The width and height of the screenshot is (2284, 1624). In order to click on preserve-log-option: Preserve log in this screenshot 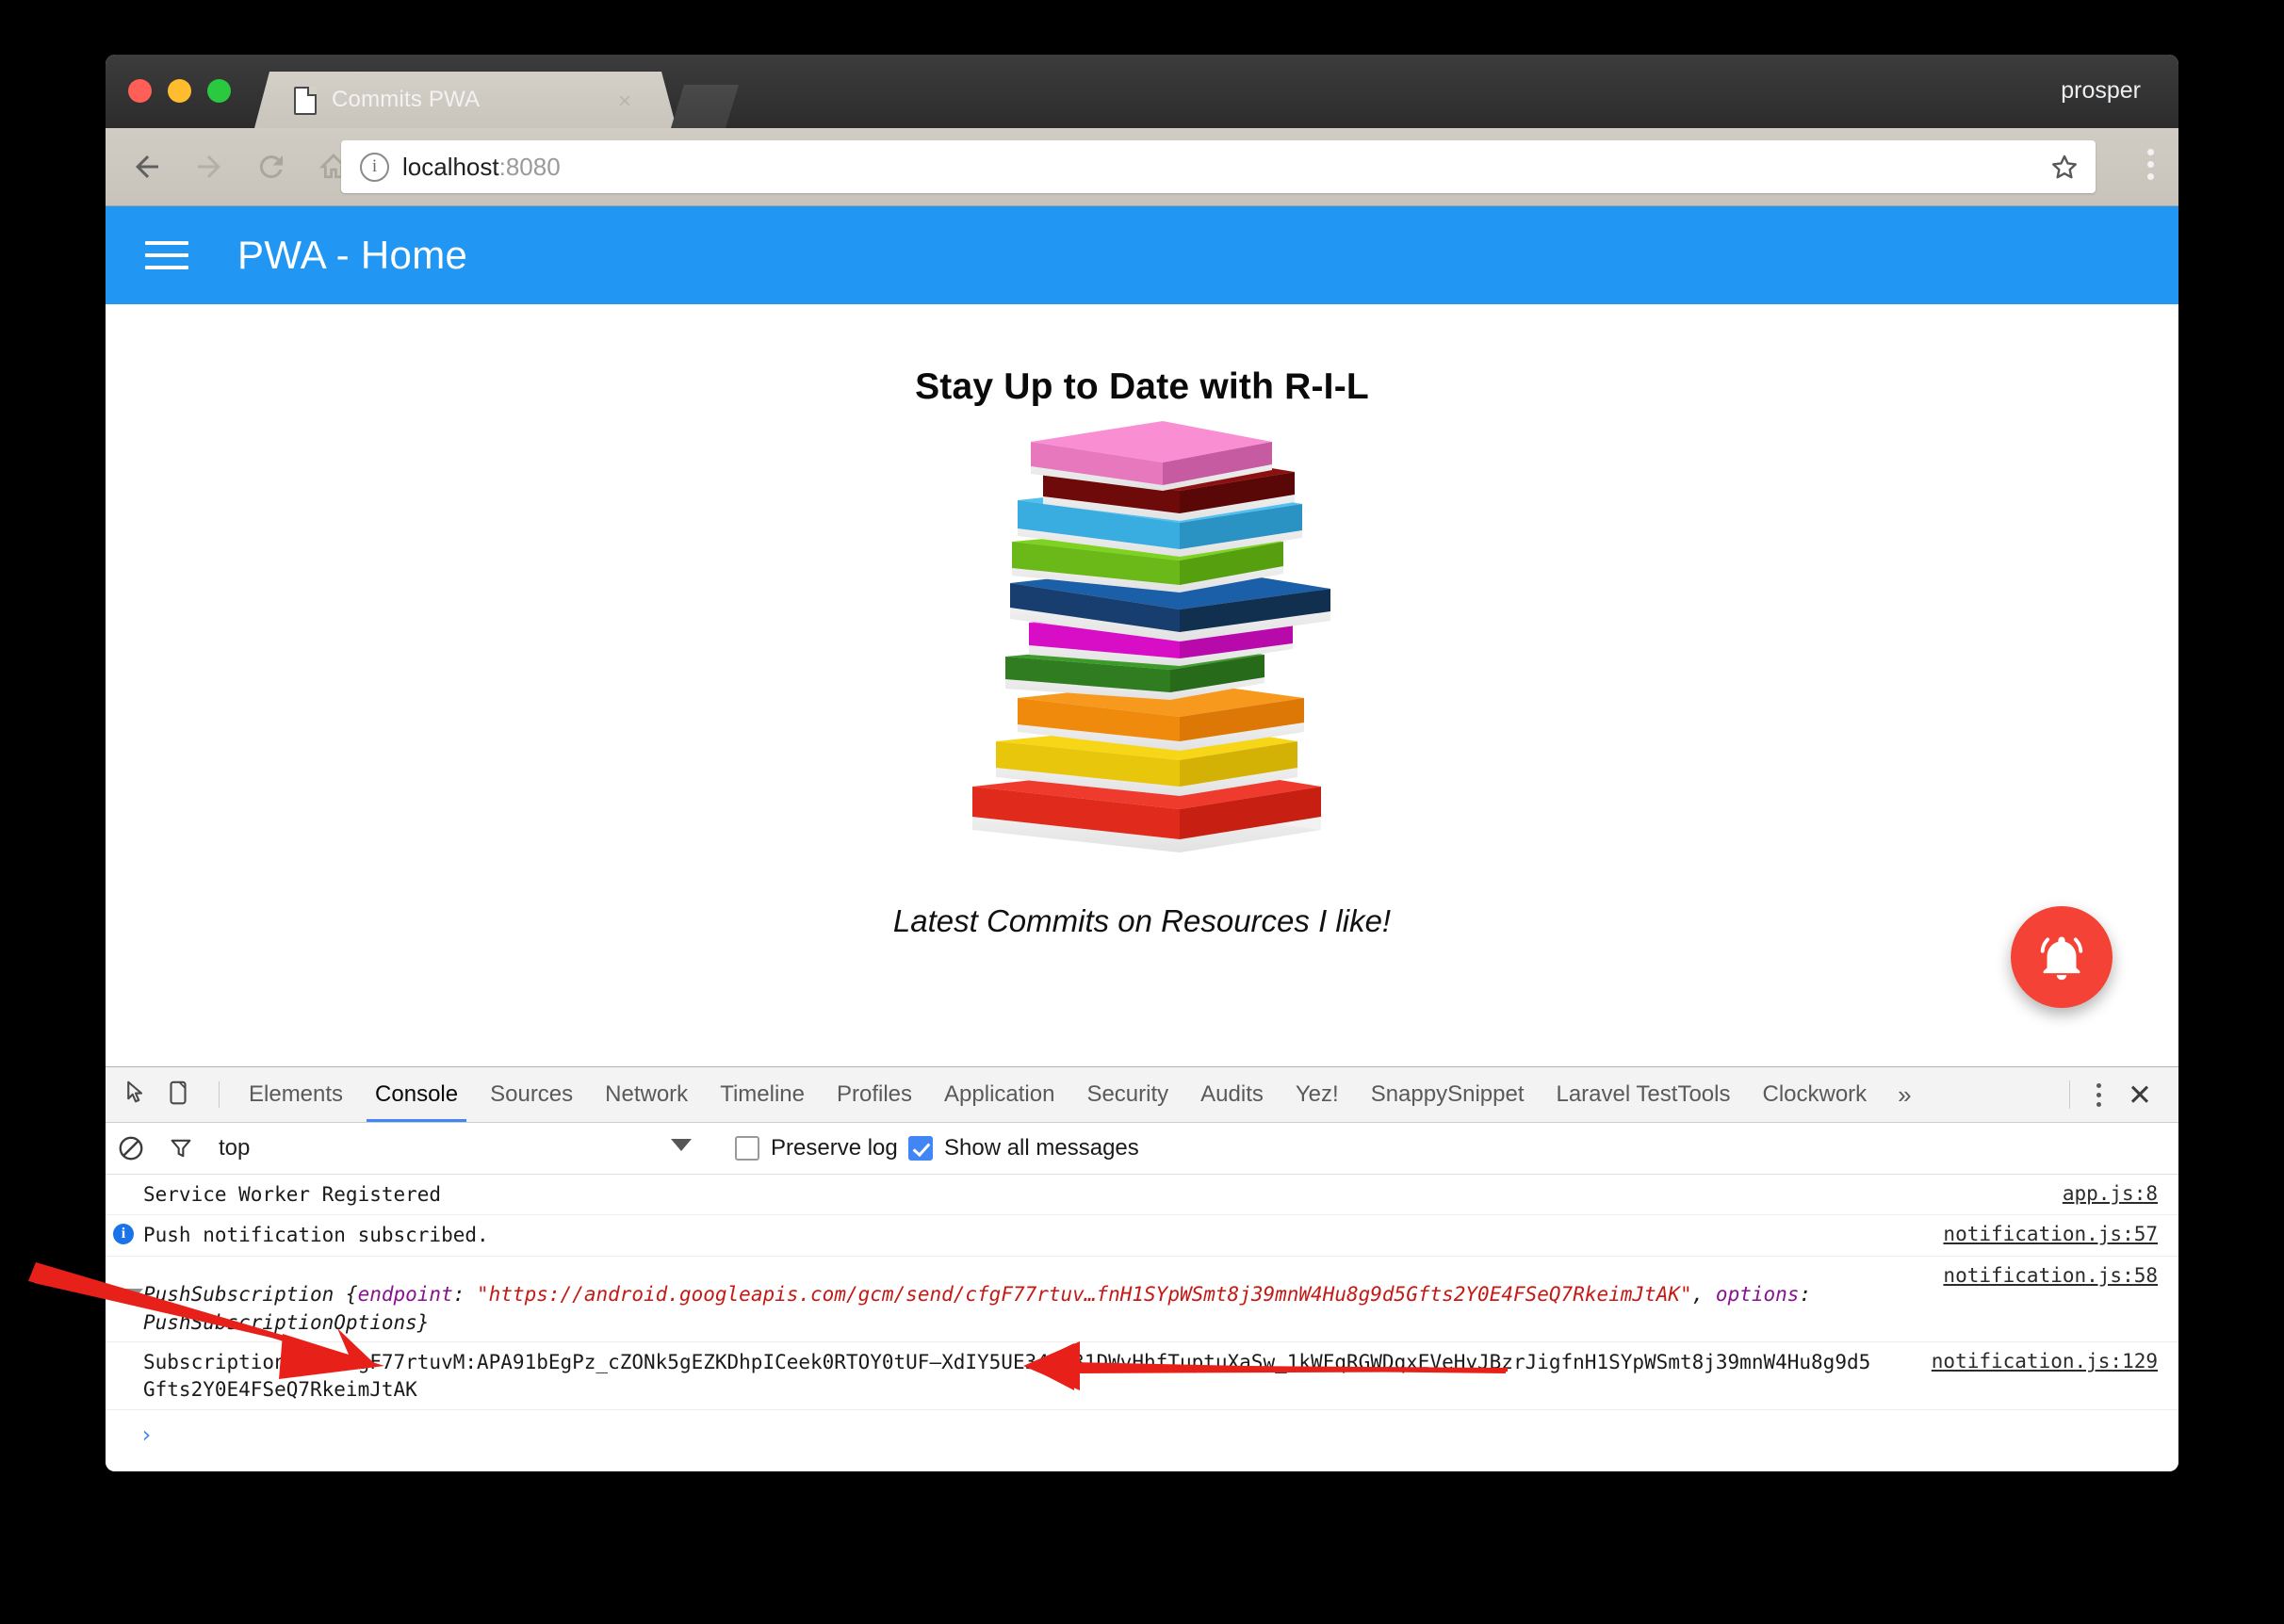, I will do `click(816, 1148)`.